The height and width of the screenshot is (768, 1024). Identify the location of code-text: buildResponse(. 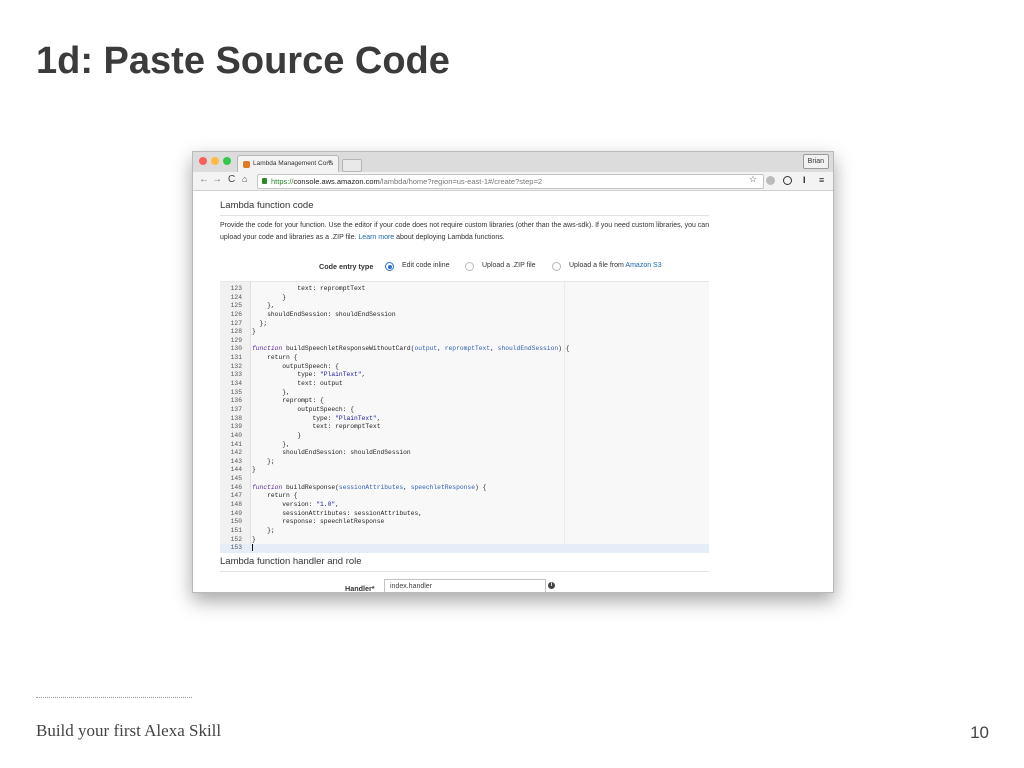
(310, 487).